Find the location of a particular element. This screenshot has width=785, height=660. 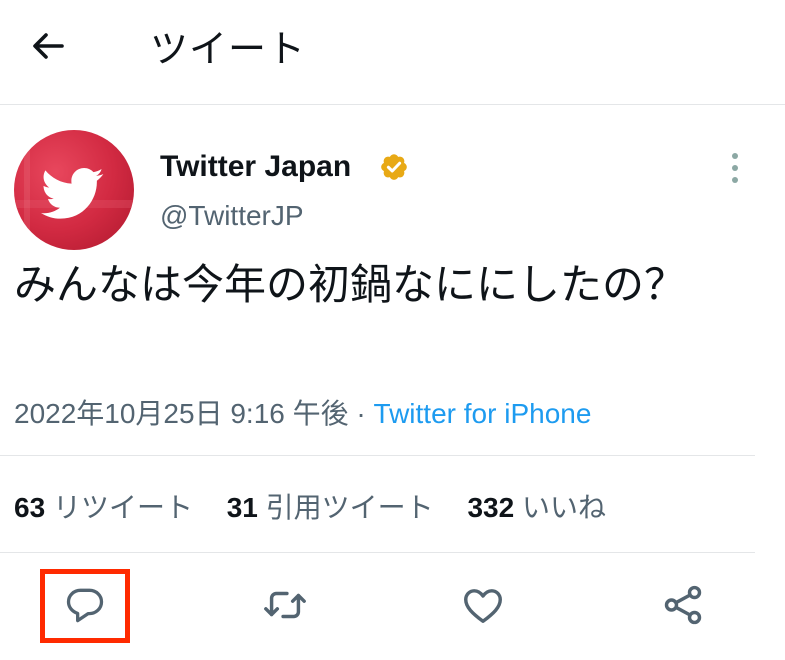

tweet-timestamp: 2022年10月25日 9:16 午後 is located at coordinates (181, 413).